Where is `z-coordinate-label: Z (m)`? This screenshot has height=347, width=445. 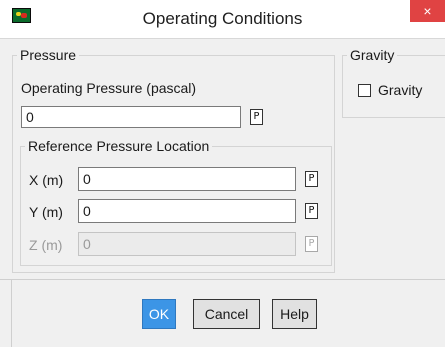 z-coordinate-label: Z (m) is located at coordinates (46, 245).